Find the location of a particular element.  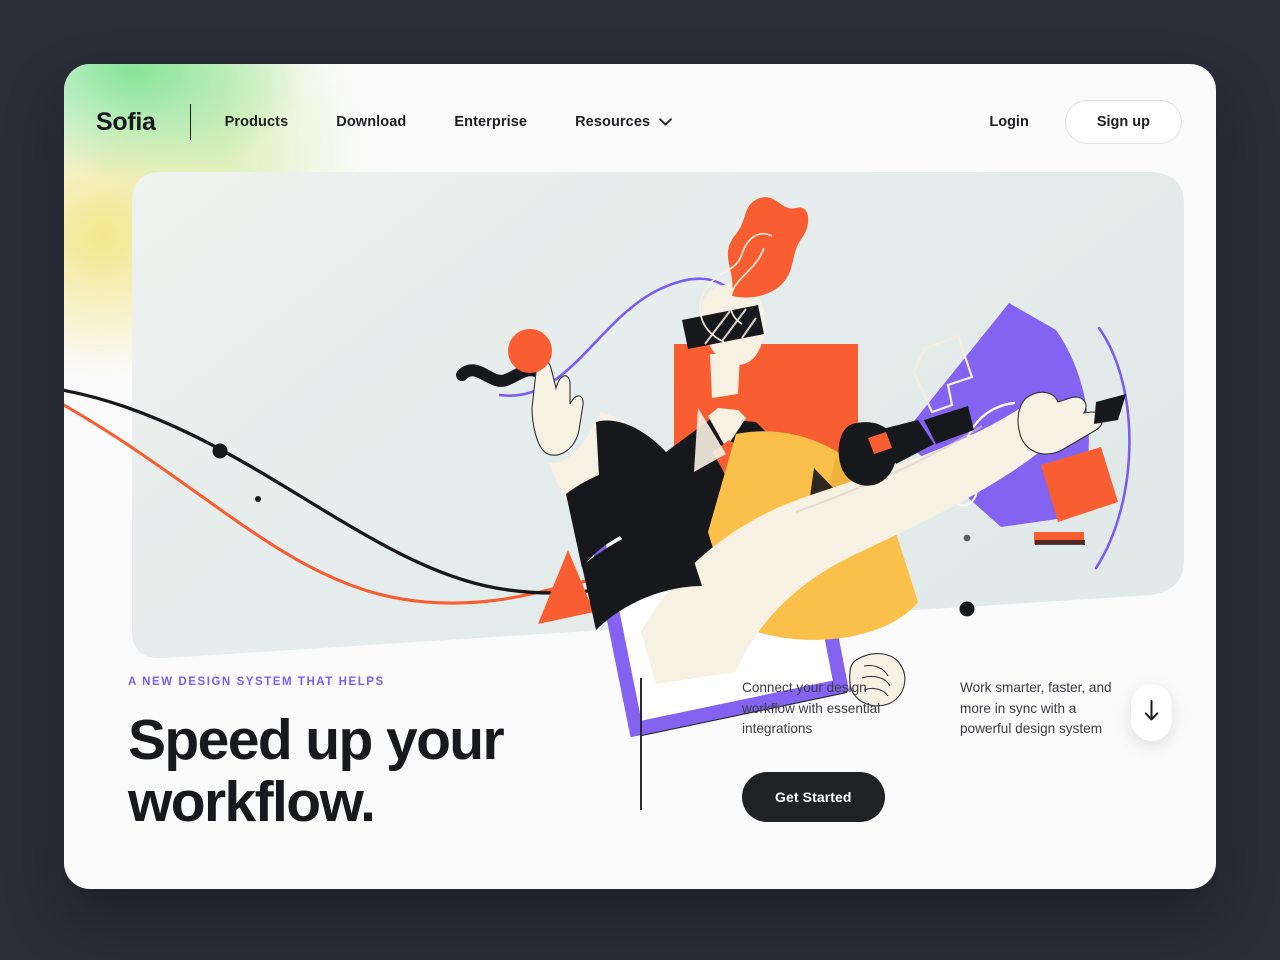

headline-line-1: Speed up your is located at coordinates (316, 740).